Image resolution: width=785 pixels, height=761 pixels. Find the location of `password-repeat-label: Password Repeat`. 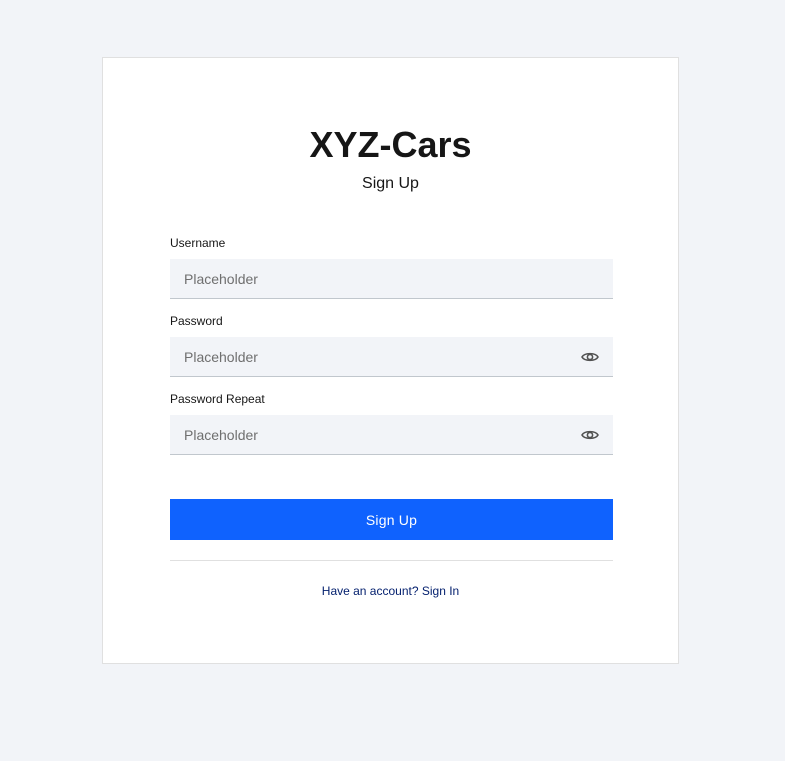

password-repeat-label: Password Repeat is located at coordinates (217, 399).